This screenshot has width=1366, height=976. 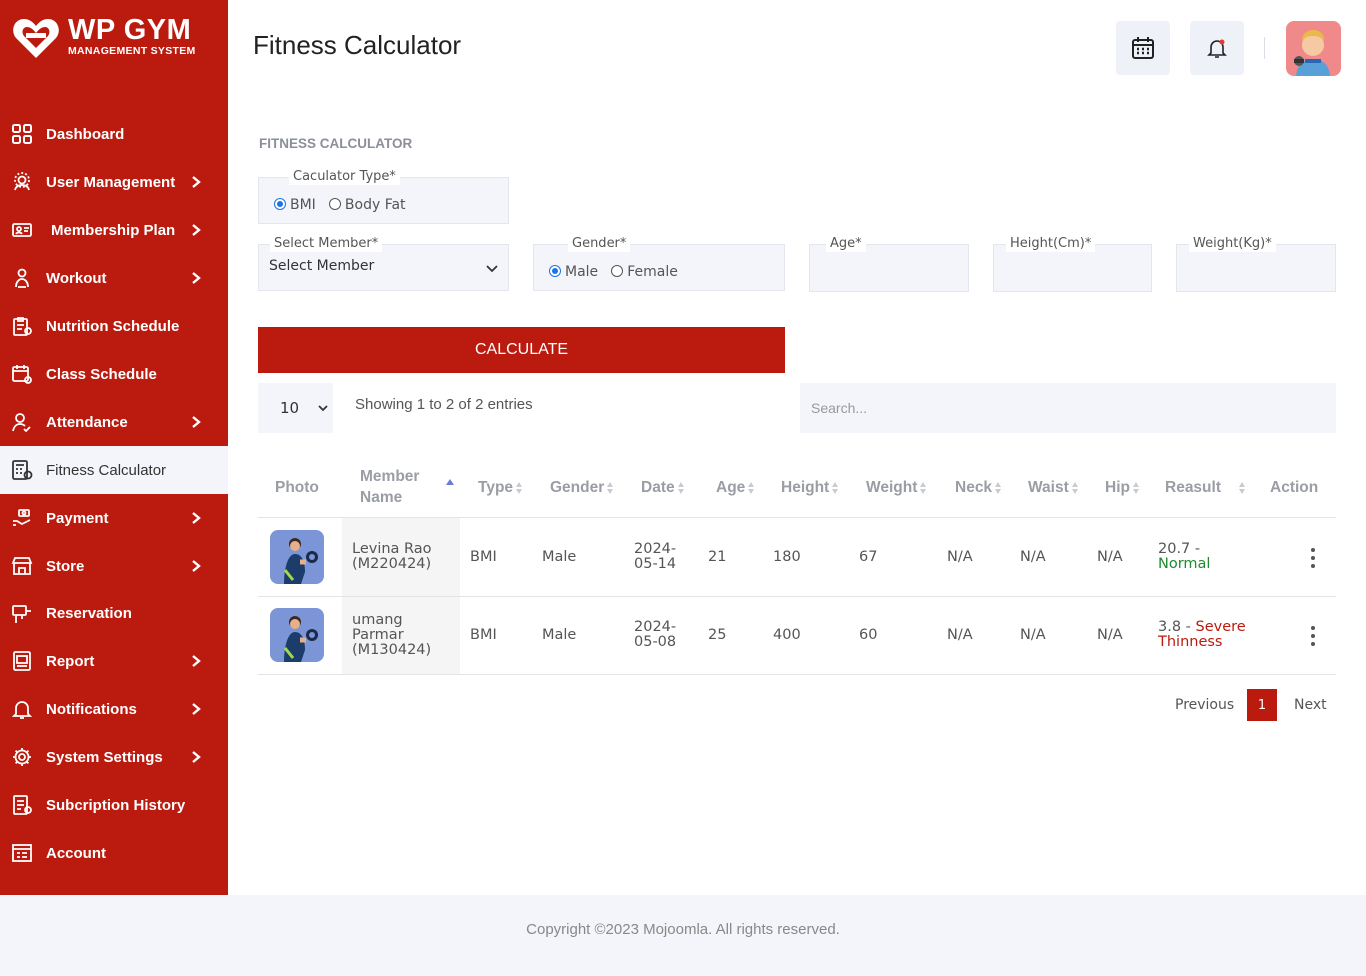 I want to click on date-line: 05-08, so click(x=655, y=642).